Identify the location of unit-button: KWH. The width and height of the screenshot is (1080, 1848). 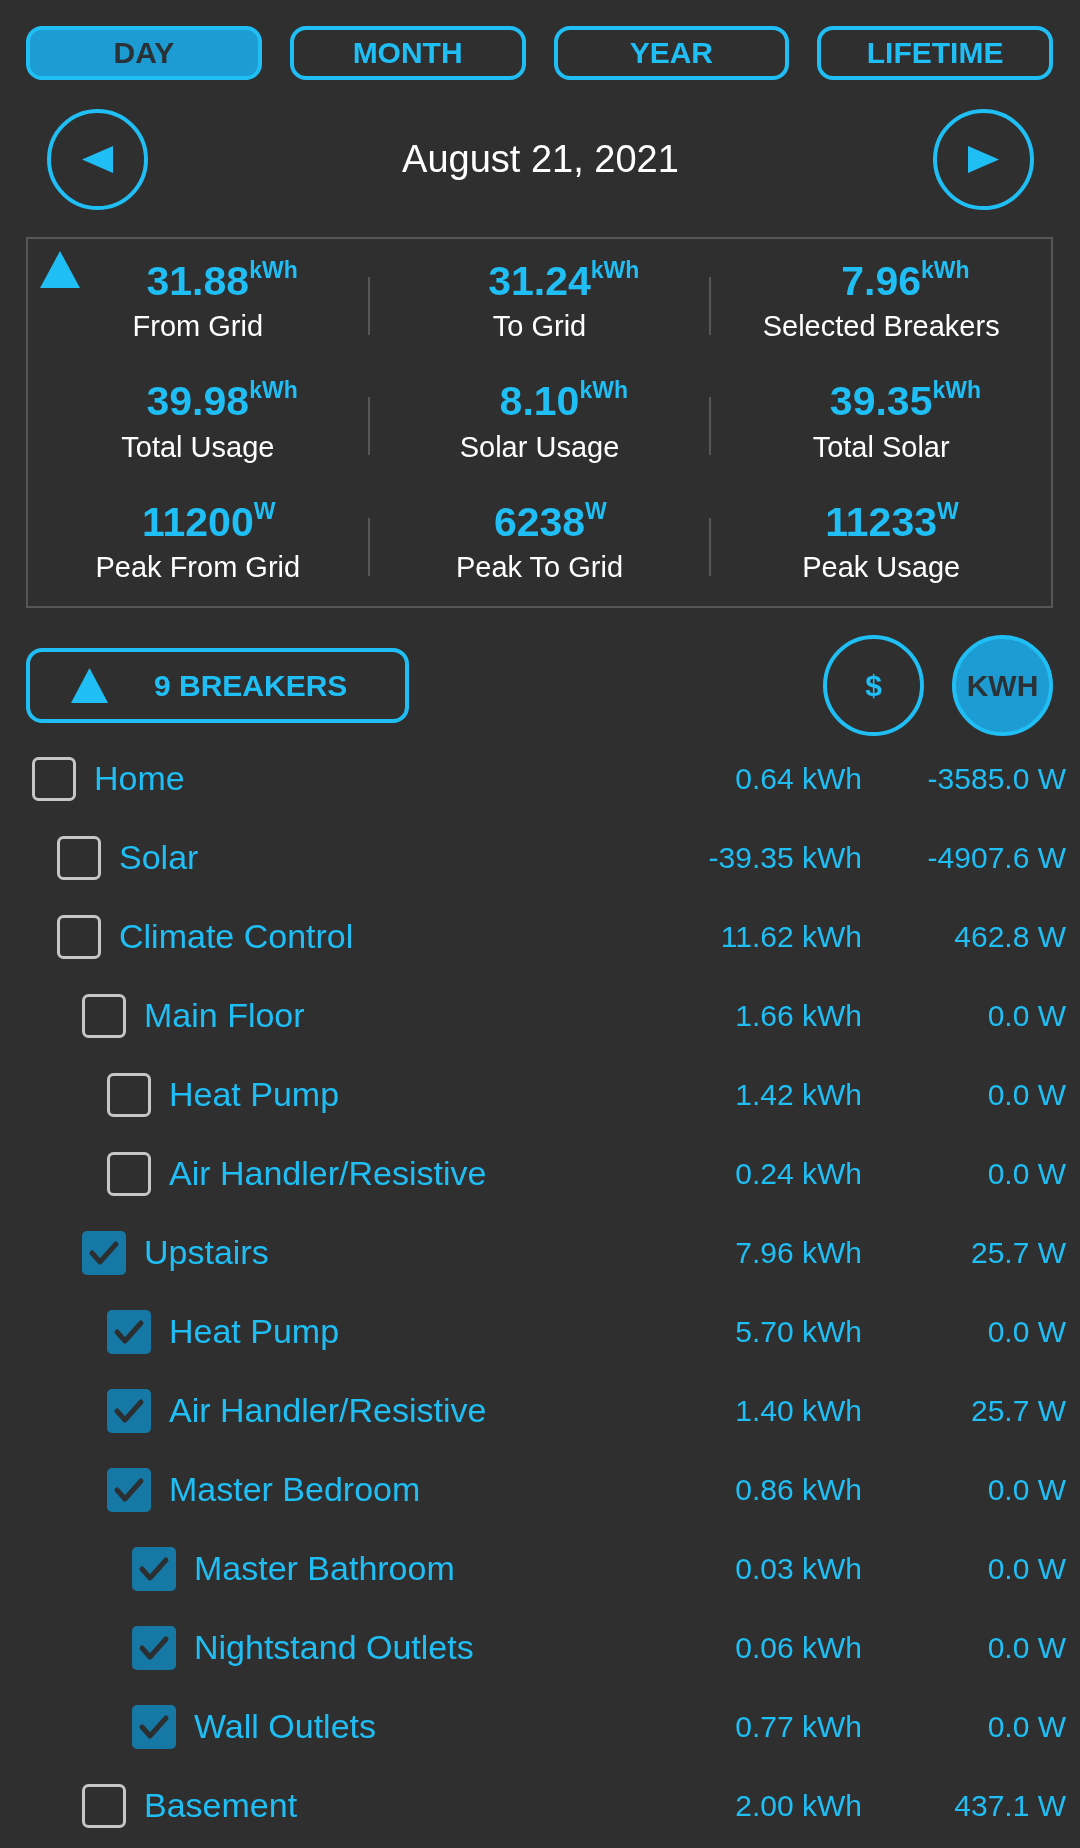
(1002, 685).